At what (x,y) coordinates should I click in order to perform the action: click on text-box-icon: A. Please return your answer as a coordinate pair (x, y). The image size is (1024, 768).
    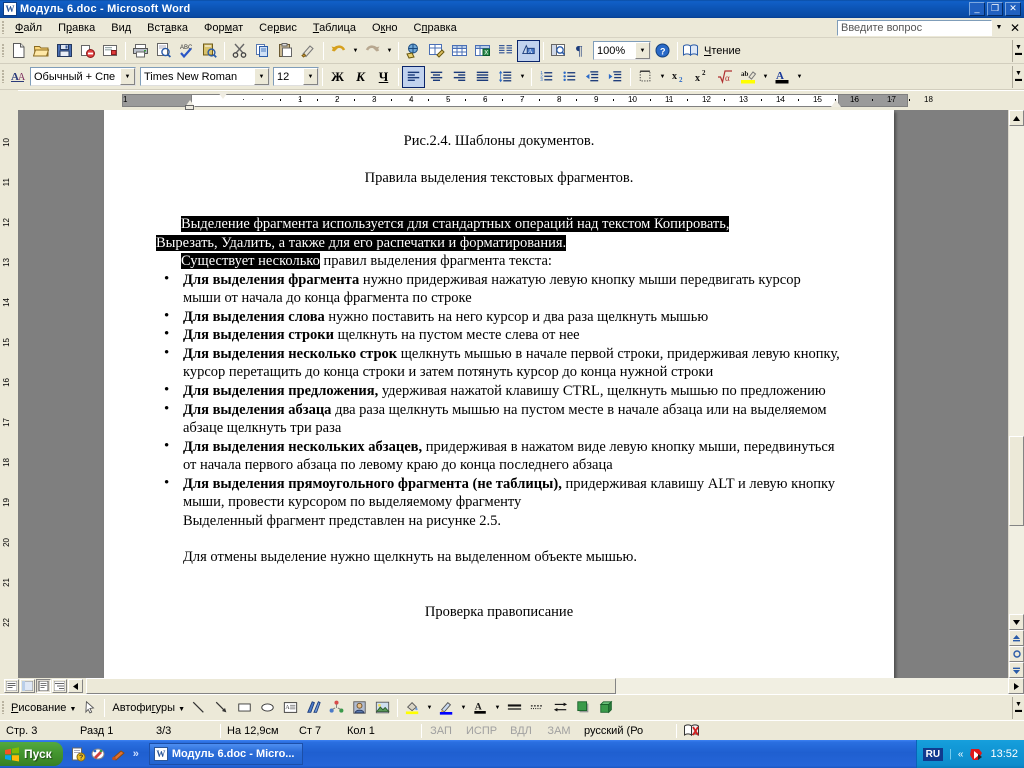
    Looking at the image, I should click on (290, 708).